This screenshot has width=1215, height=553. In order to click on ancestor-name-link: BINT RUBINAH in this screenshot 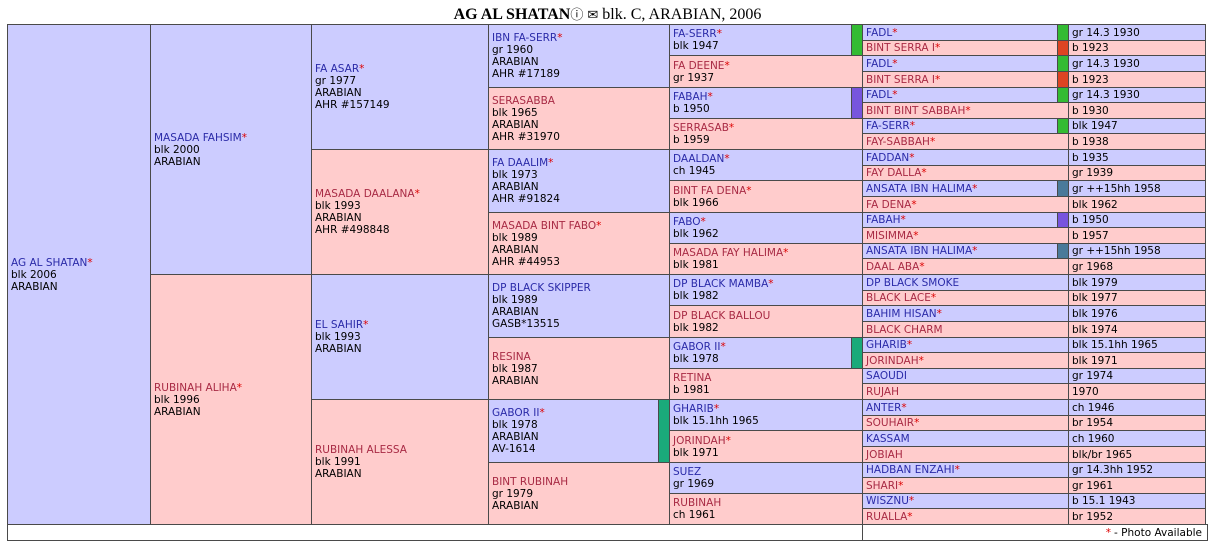, I will do `click(530, 482)`.